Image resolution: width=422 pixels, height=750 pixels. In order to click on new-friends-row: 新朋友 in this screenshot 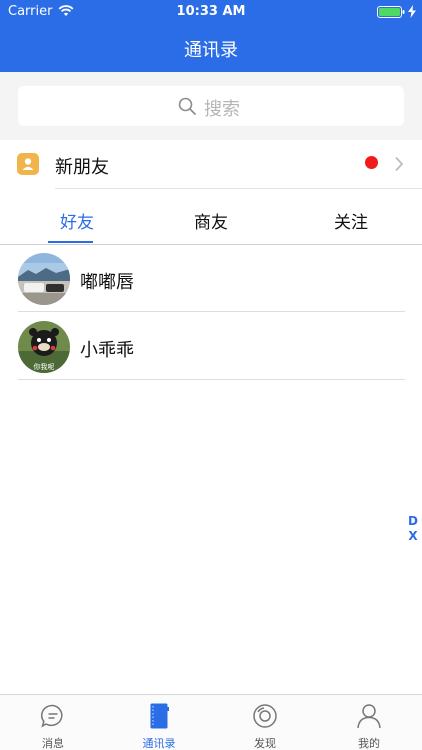, I will do `click(211, 164)`.